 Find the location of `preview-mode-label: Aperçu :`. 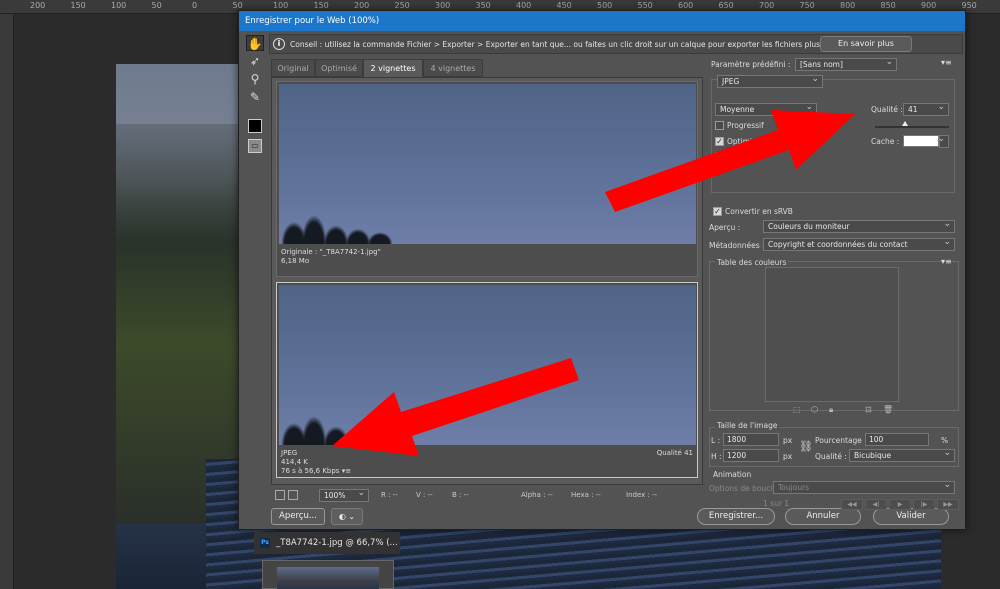

preview-mode-label: Aperçu : is located at coordinates (725, 227).